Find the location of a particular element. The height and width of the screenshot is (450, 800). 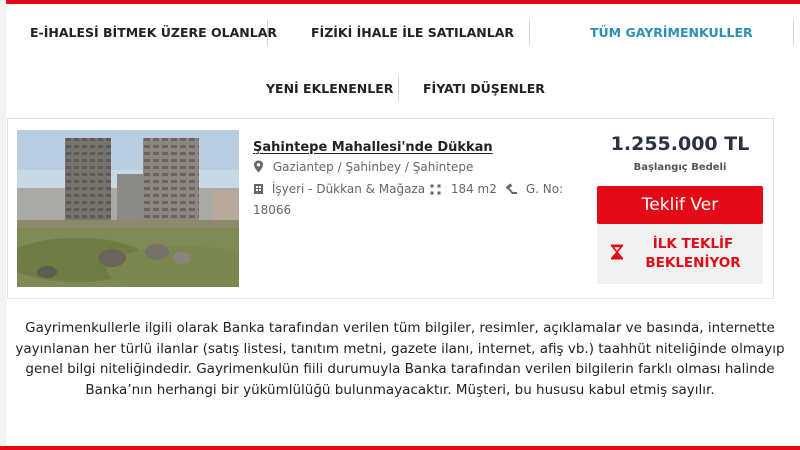

listing-number: G. No: is located at coordinates (534, 189).